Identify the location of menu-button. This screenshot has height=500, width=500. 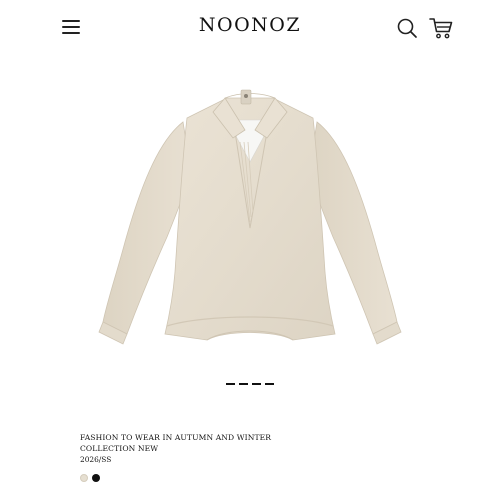
(72, 27).